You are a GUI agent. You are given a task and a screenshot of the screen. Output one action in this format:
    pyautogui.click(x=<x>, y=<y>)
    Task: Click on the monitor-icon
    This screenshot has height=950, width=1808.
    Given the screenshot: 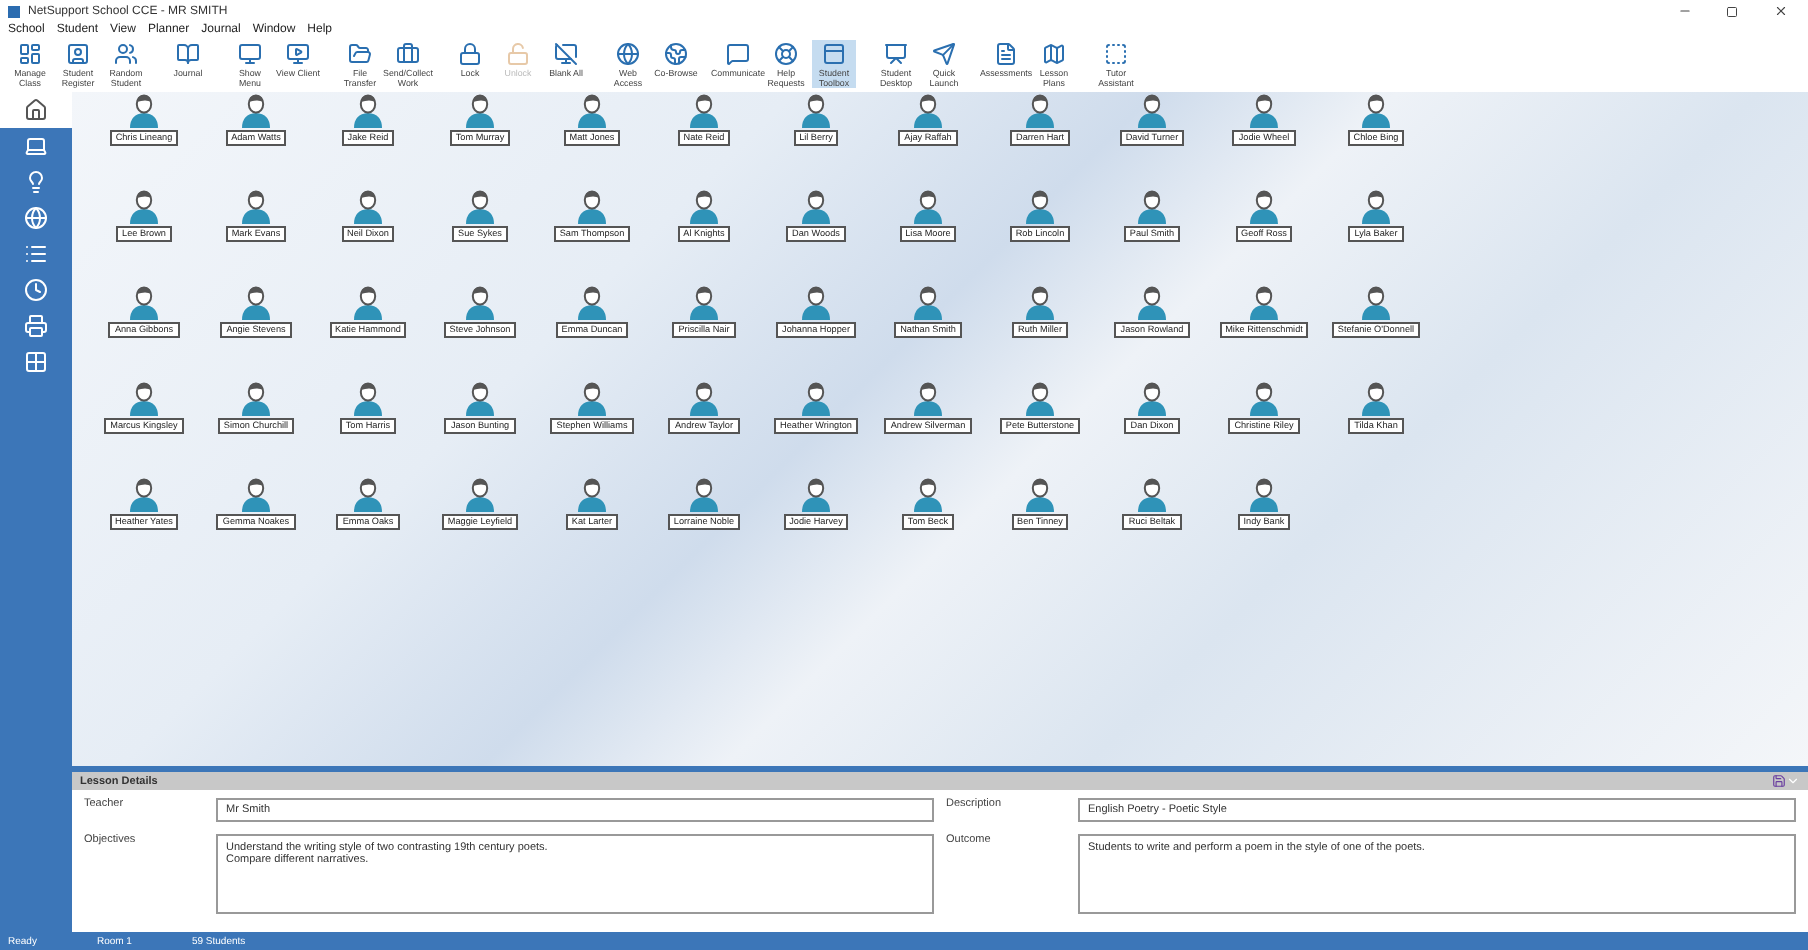 What is the action you would take?
    pyautogui.click(x=250, y=54)
    